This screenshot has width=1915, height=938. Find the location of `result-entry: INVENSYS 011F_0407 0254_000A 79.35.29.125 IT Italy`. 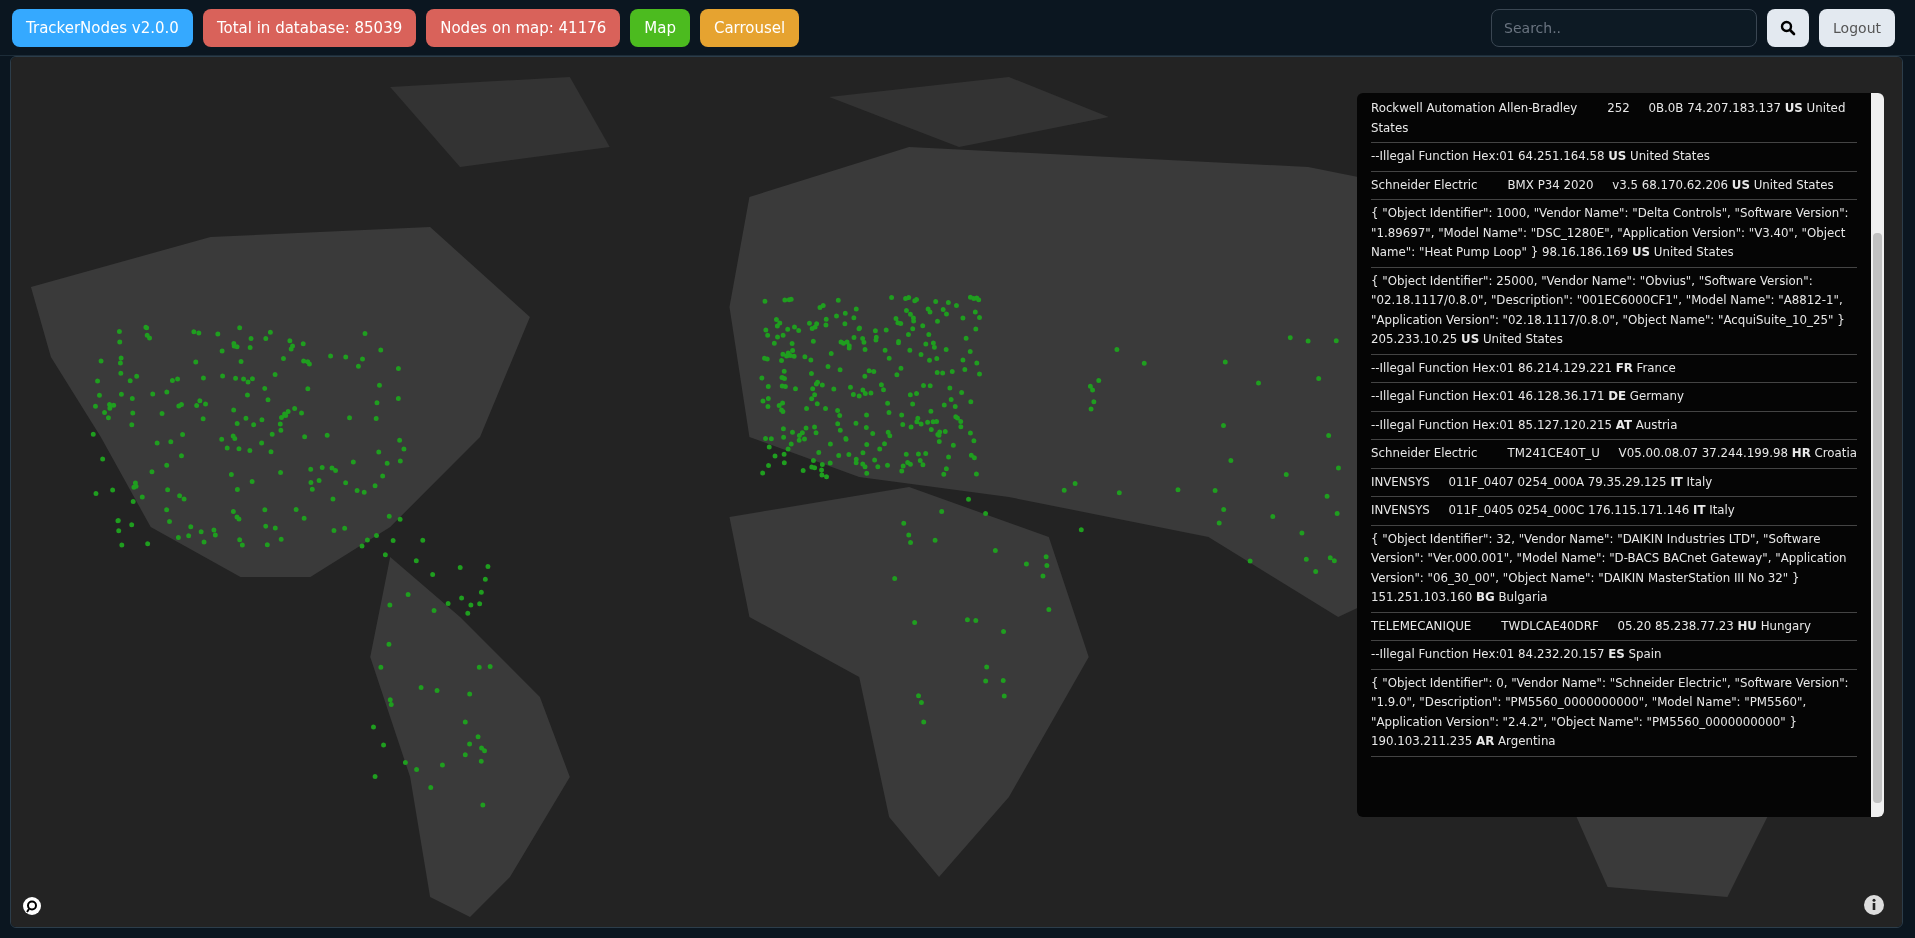

result-entry: INVENSYS 011F_0407 0254_000A 79.35.29.125 IT Italy is located at coordinates (1614, 482).